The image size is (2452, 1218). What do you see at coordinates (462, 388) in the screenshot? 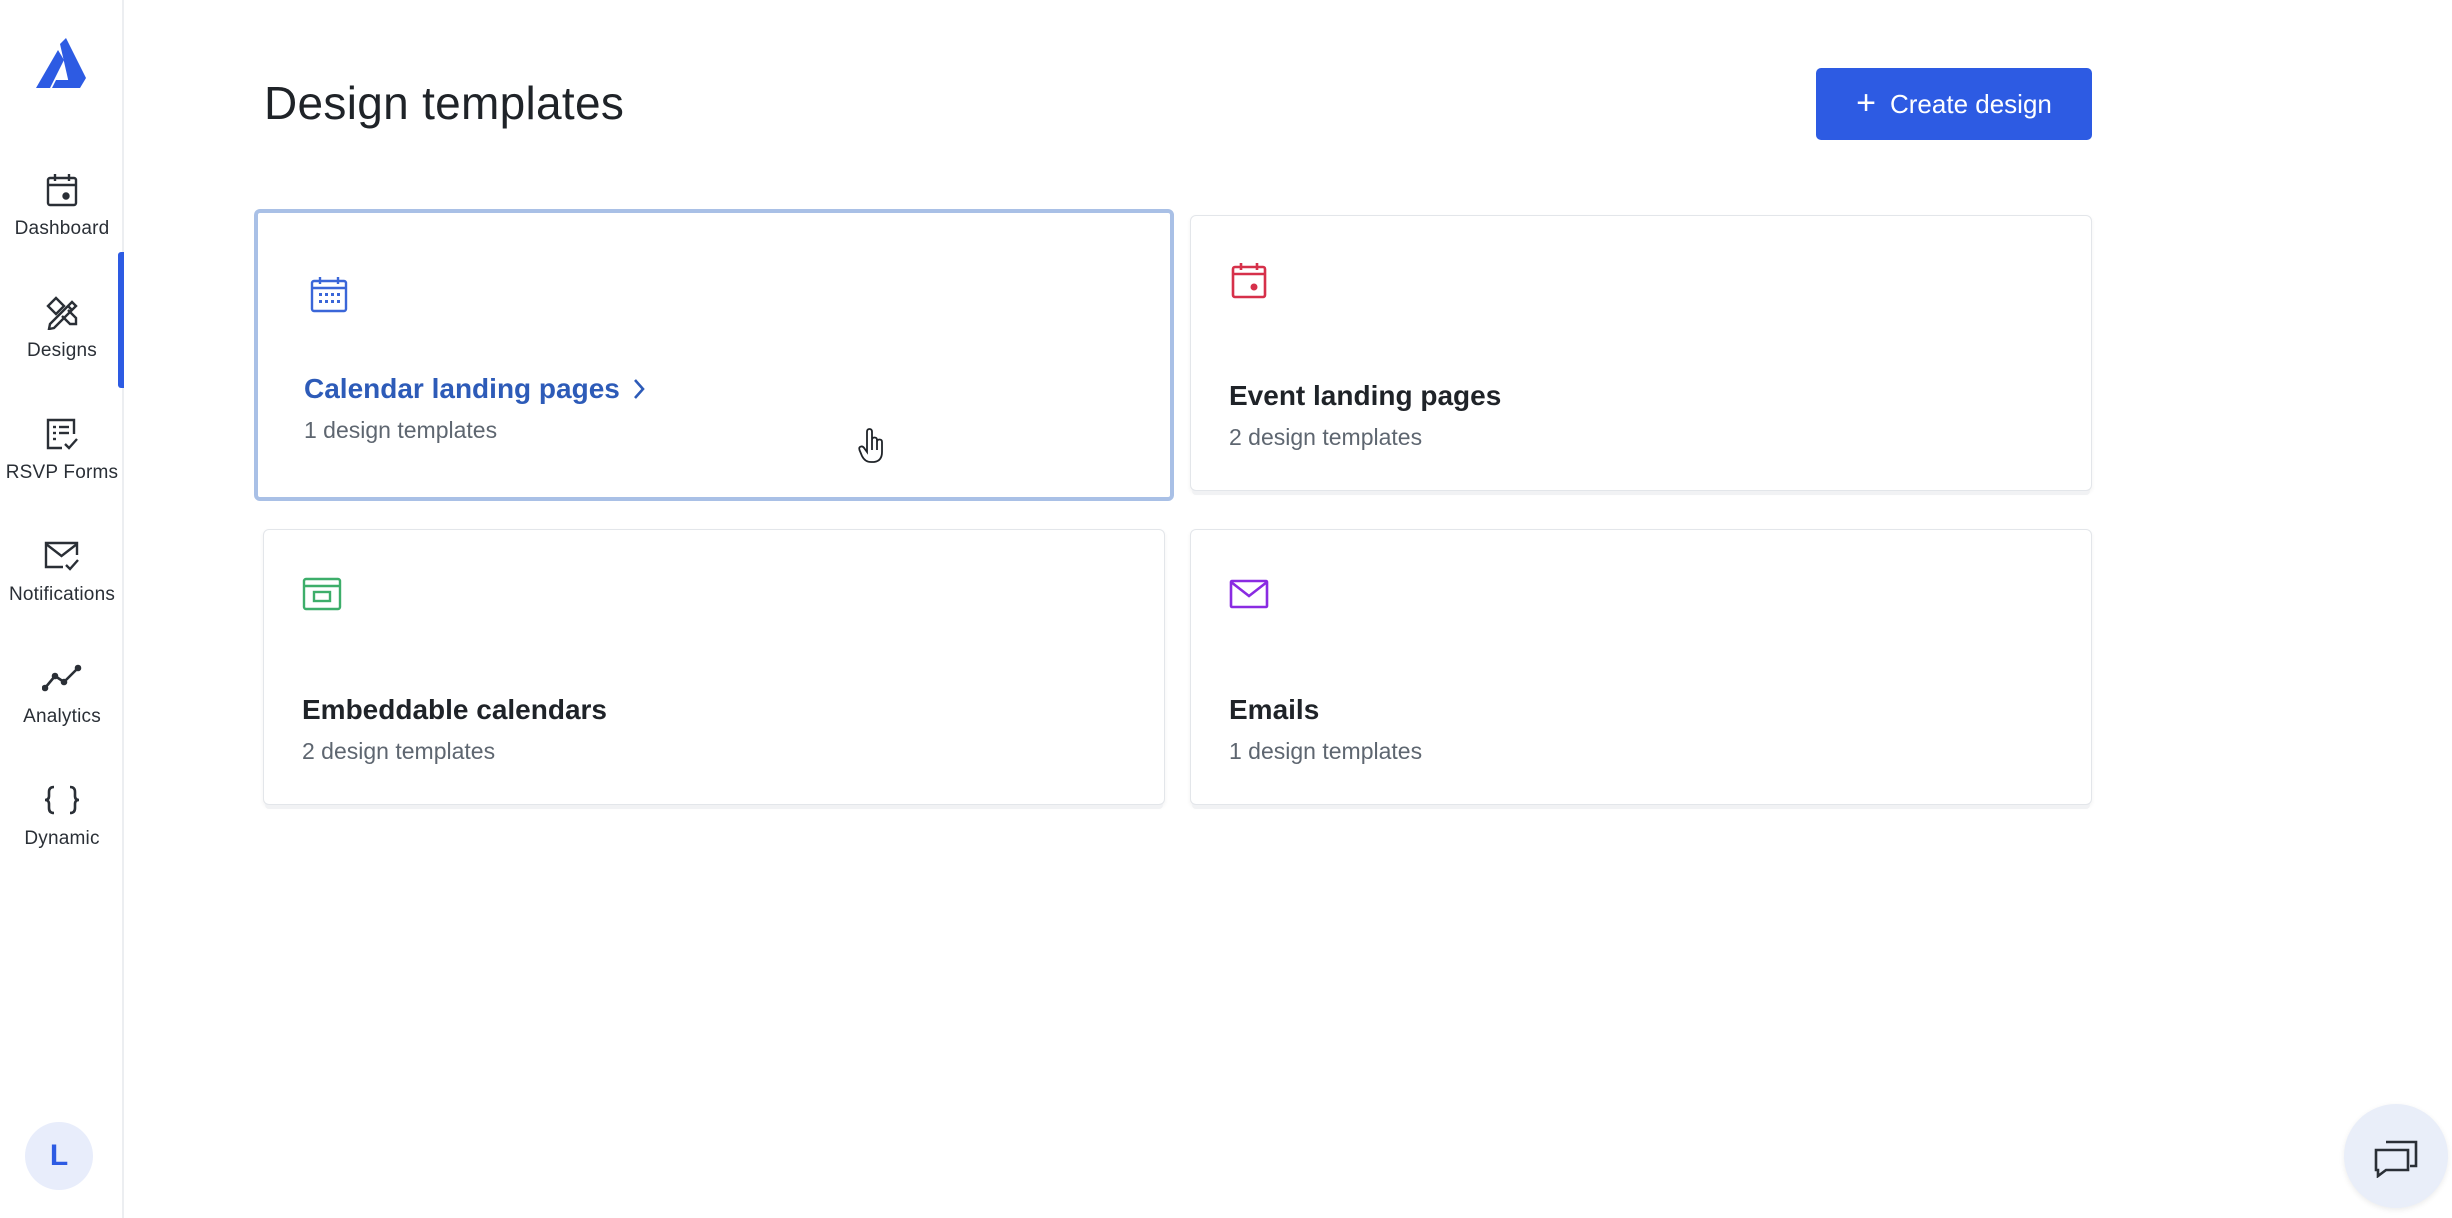
I see `card-title-text: Calendar landing pages` at bounding box center [462, 388].